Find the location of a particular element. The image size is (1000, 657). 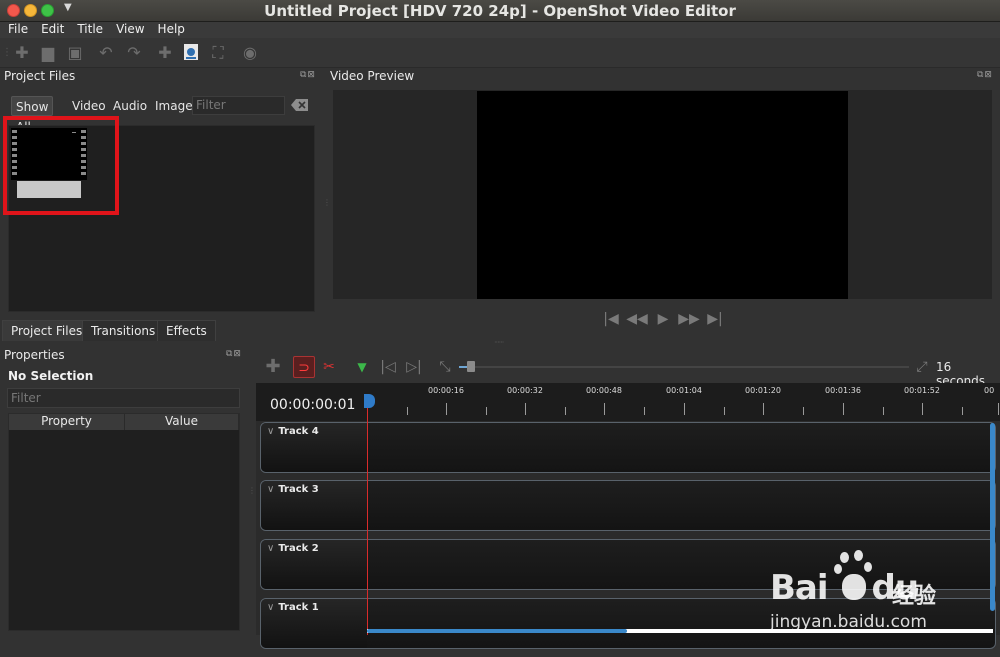

filter-audio: Audio is located at coordinates (130, 106).